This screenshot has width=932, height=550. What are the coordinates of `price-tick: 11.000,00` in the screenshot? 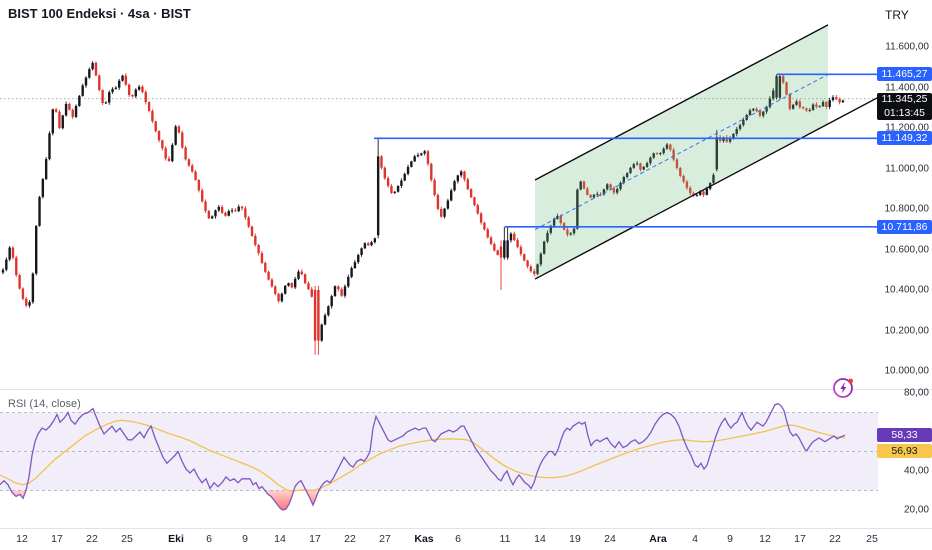 It's located at (907, 168).